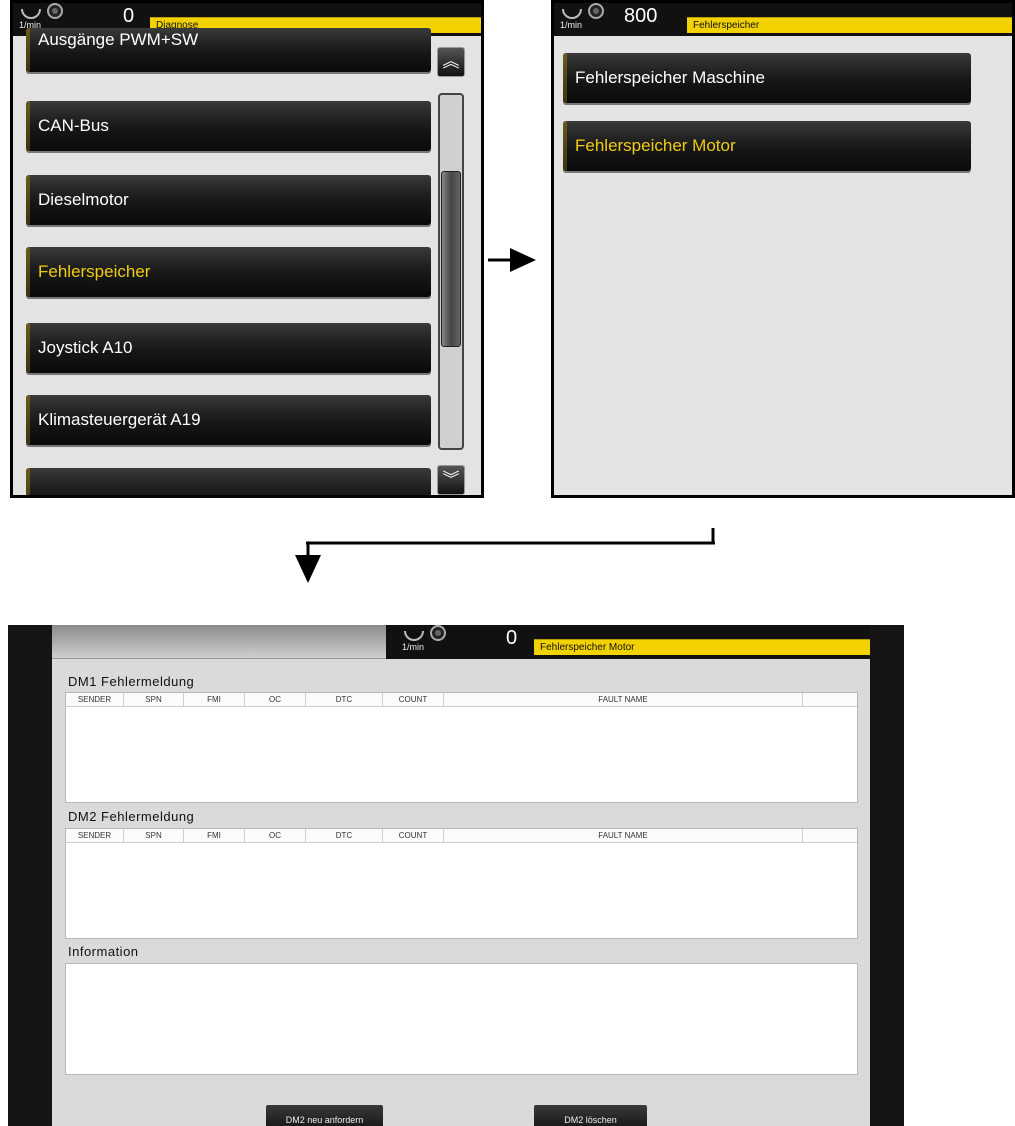 Image resolution: width=1015 pixels, height=1126 pixels. I want to click on rpm-value: 800, so click(641, 16).